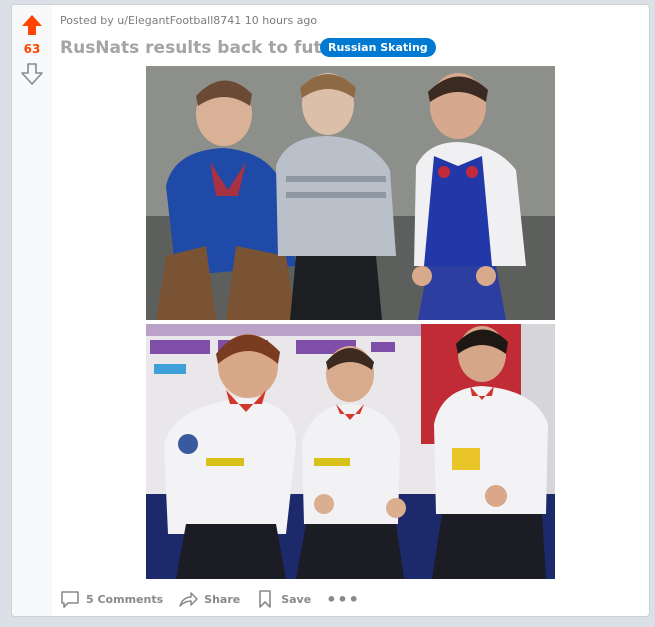  I want to click on bookmark-icon, so click(265, 599).